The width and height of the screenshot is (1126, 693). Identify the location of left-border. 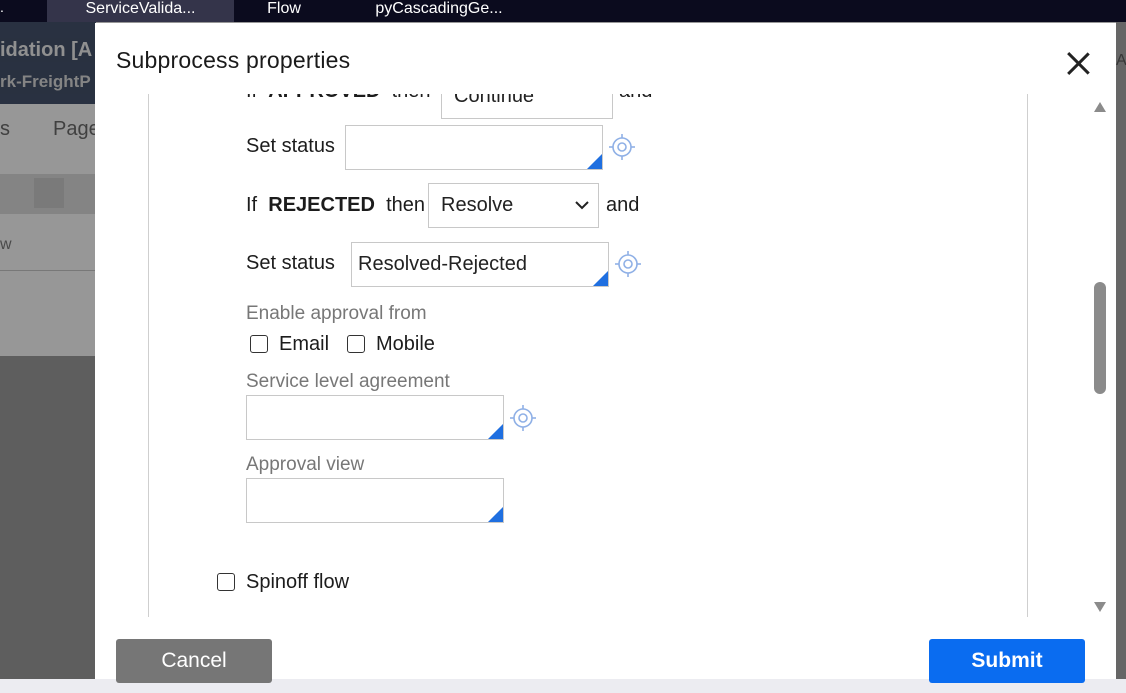
(148, 355).